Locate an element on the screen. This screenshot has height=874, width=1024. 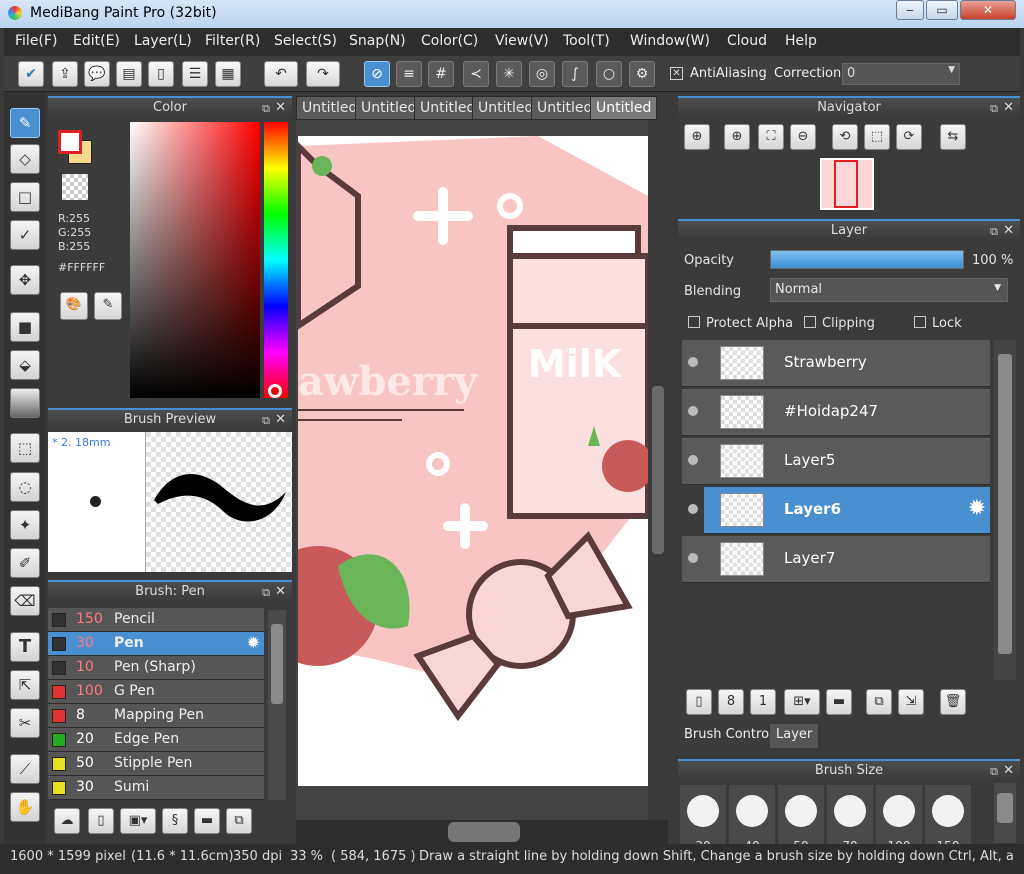
share-icon: ⇪ is located at coordinates (65, 74).